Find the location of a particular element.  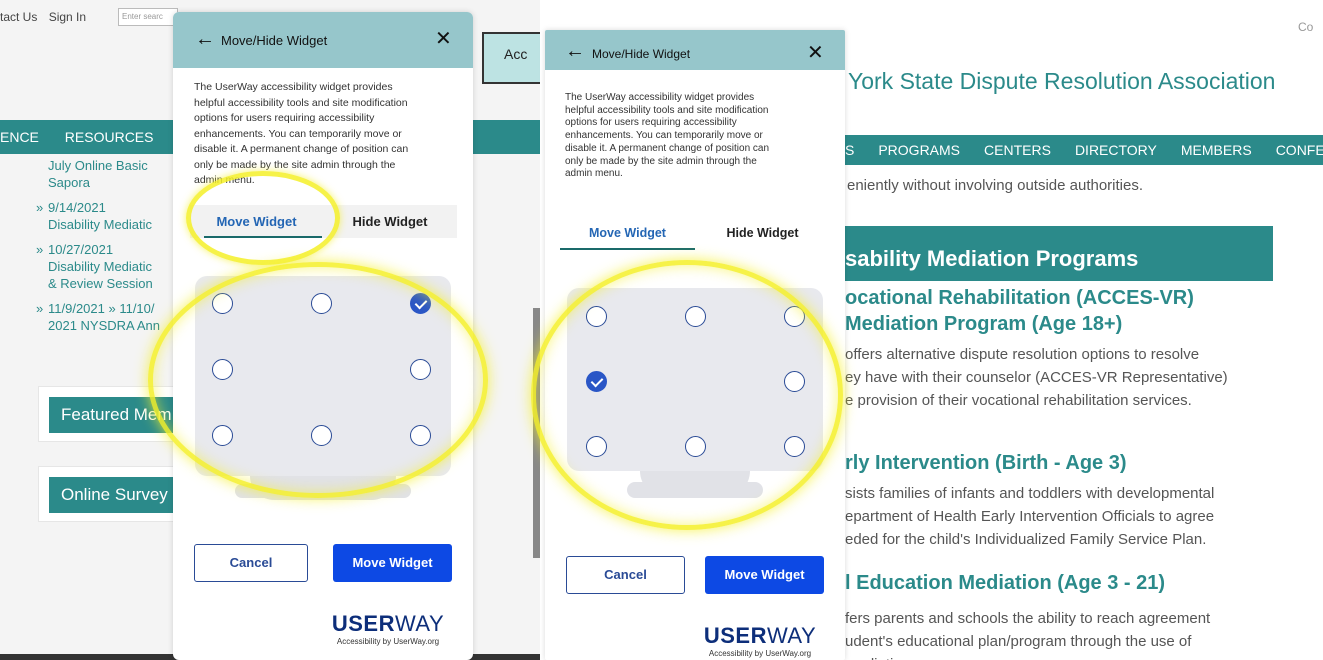

contact-us-link: tact Us is located at coordinates (18, 17).